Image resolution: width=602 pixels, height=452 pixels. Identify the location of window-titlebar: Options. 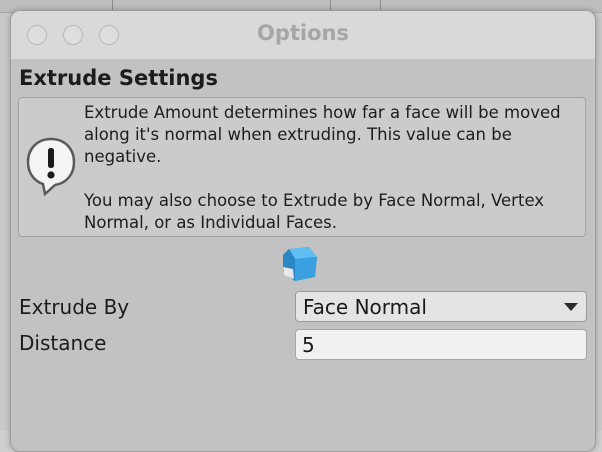
(303, 35).